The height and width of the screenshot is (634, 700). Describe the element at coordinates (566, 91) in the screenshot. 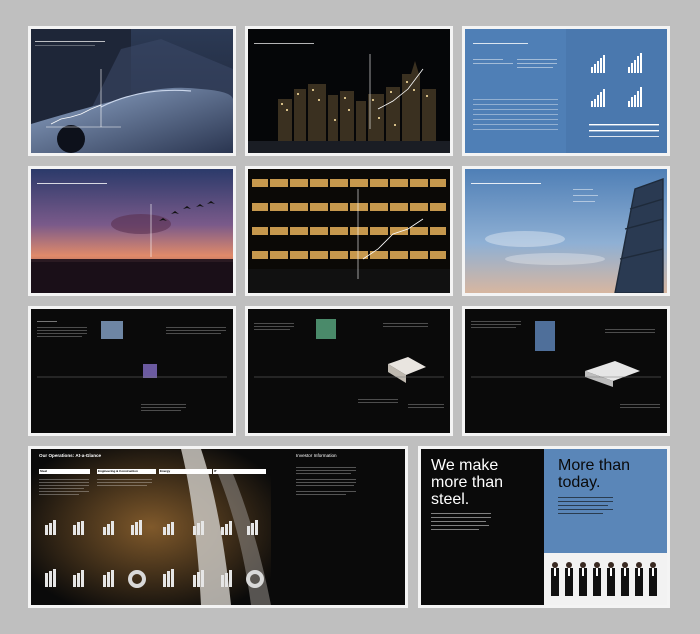

I see `spread-3-blue-charts` at that location.